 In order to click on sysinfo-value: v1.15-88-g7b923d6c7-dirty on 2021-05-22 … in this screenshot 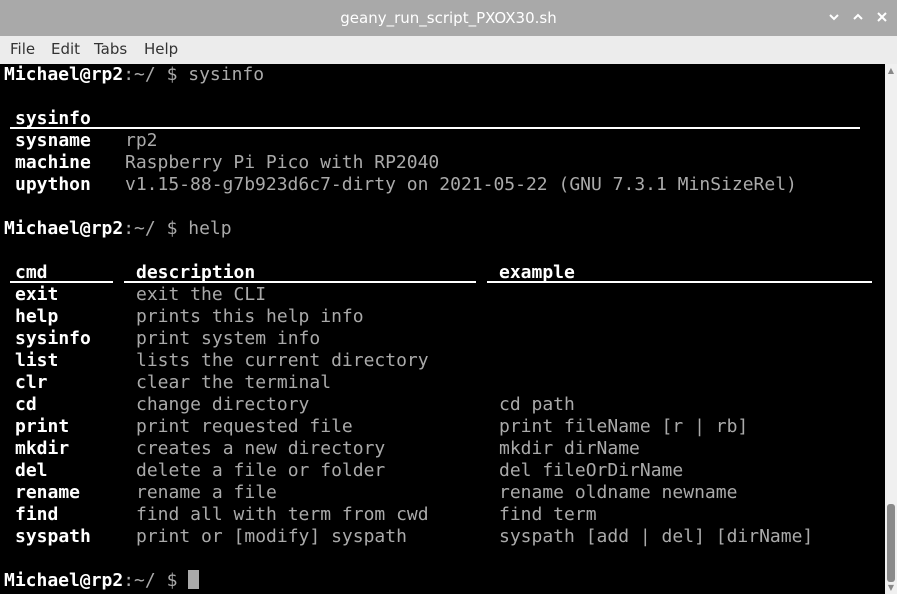, I will do `click(461, 184)`.